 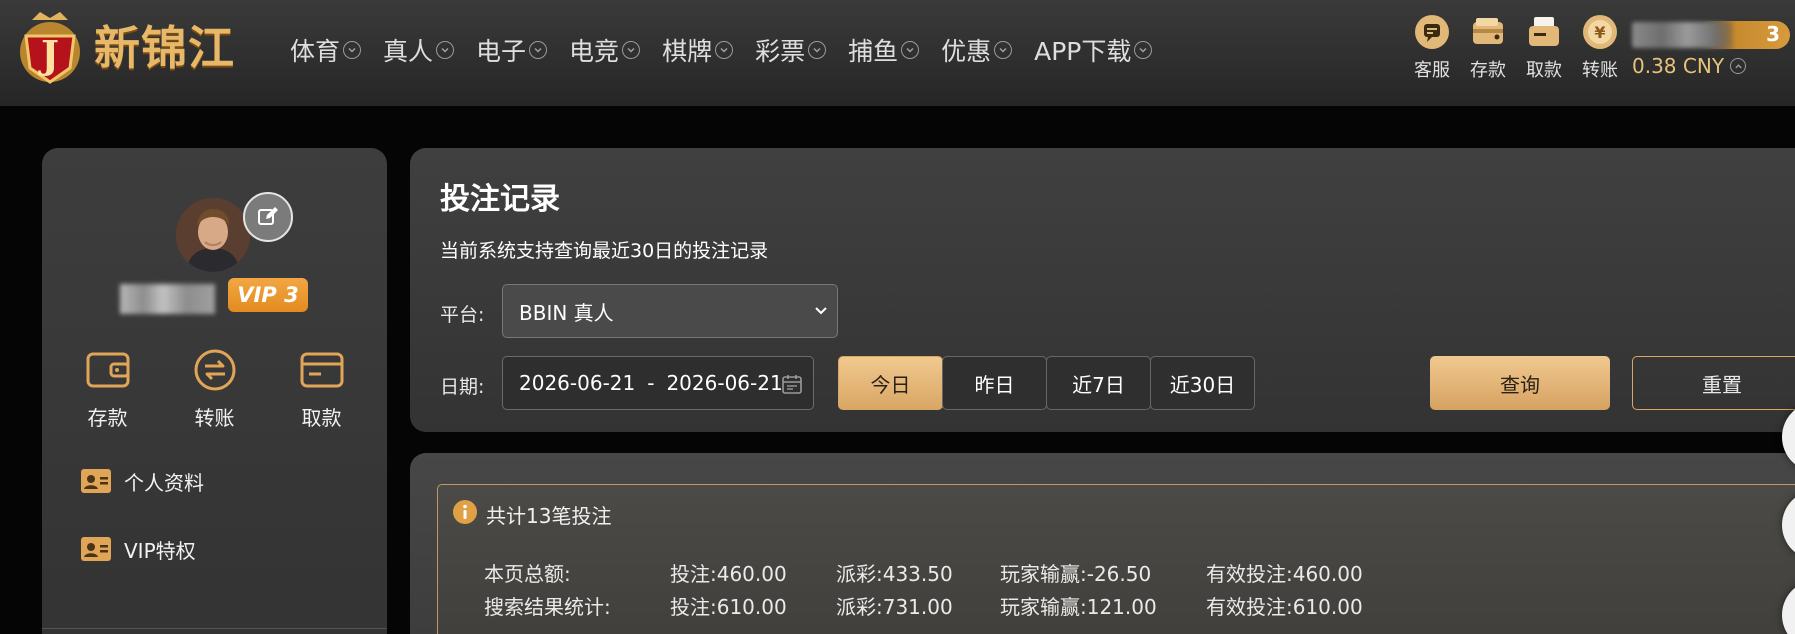 I want to click on quick-label: 存款, so click(x=107, y=418).